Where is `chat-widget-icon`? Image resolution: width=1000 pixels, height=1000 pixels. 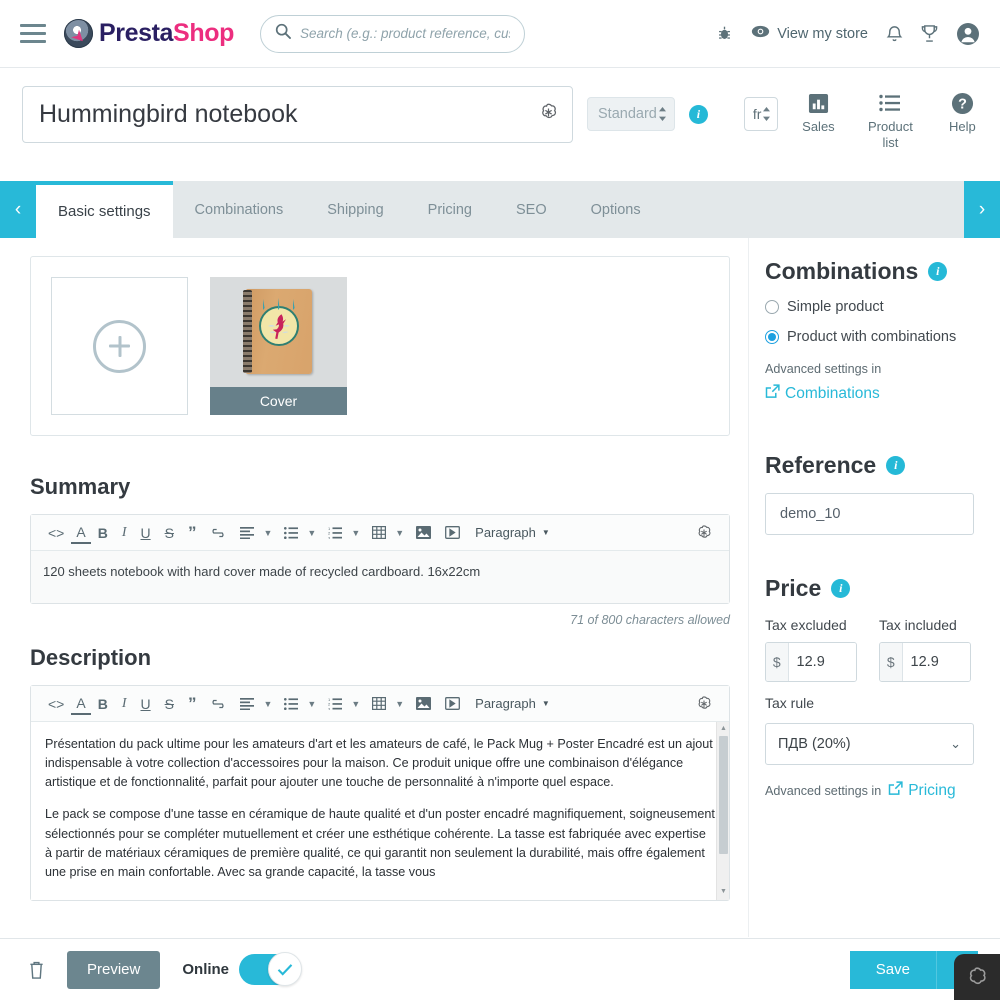 chat-widget-icon is located at coordinates (977, 977).